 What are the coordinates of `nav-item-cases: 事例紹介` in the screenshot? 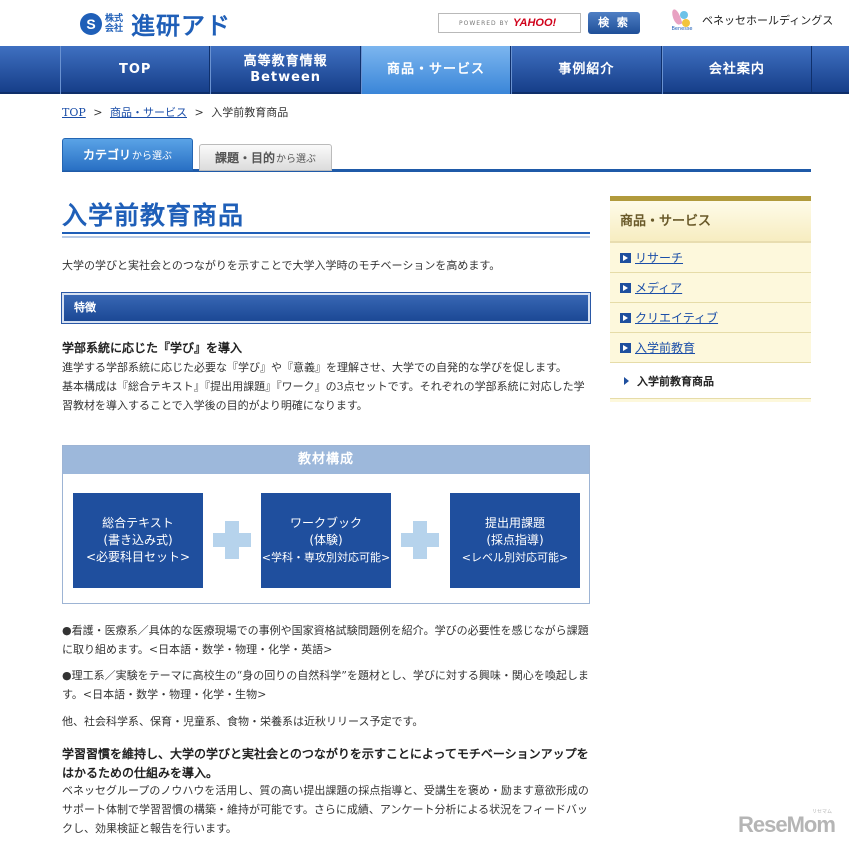 It's located at (586, 70).